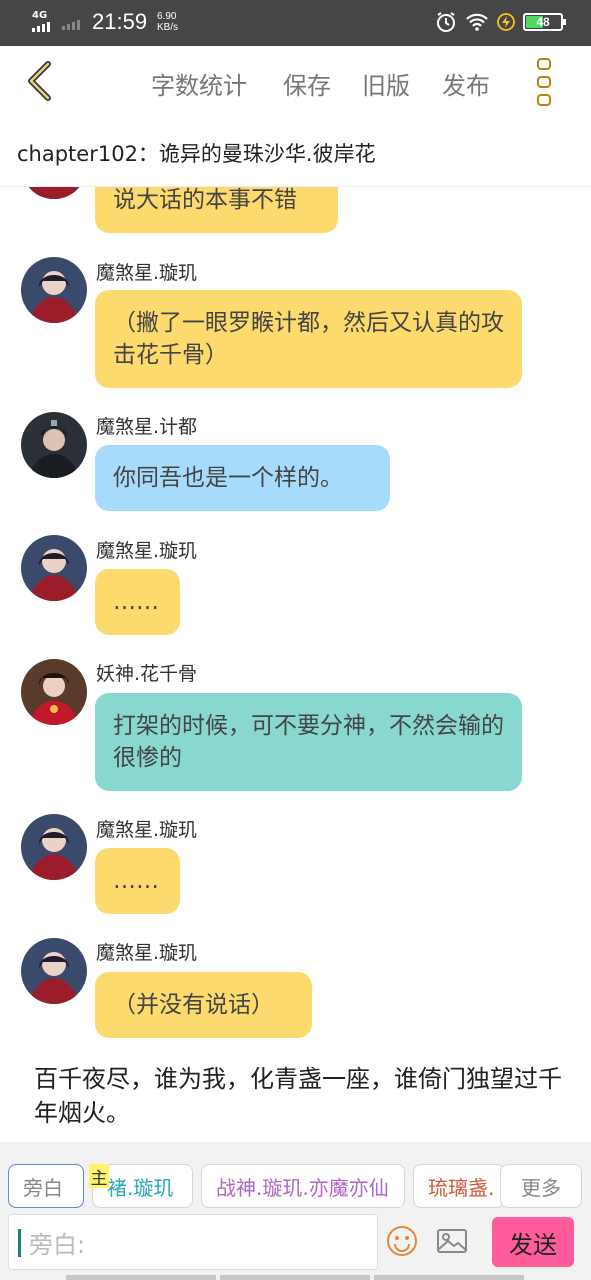 Image resolution: width=591 pixels, height=1280 pixels. I want to click on composer-panel: 旁白 褚.璇玑 主 战神.璇玑.亦魔亦仙 琉璃盏. 更多 旁白: 发送, so click(295, 1211).